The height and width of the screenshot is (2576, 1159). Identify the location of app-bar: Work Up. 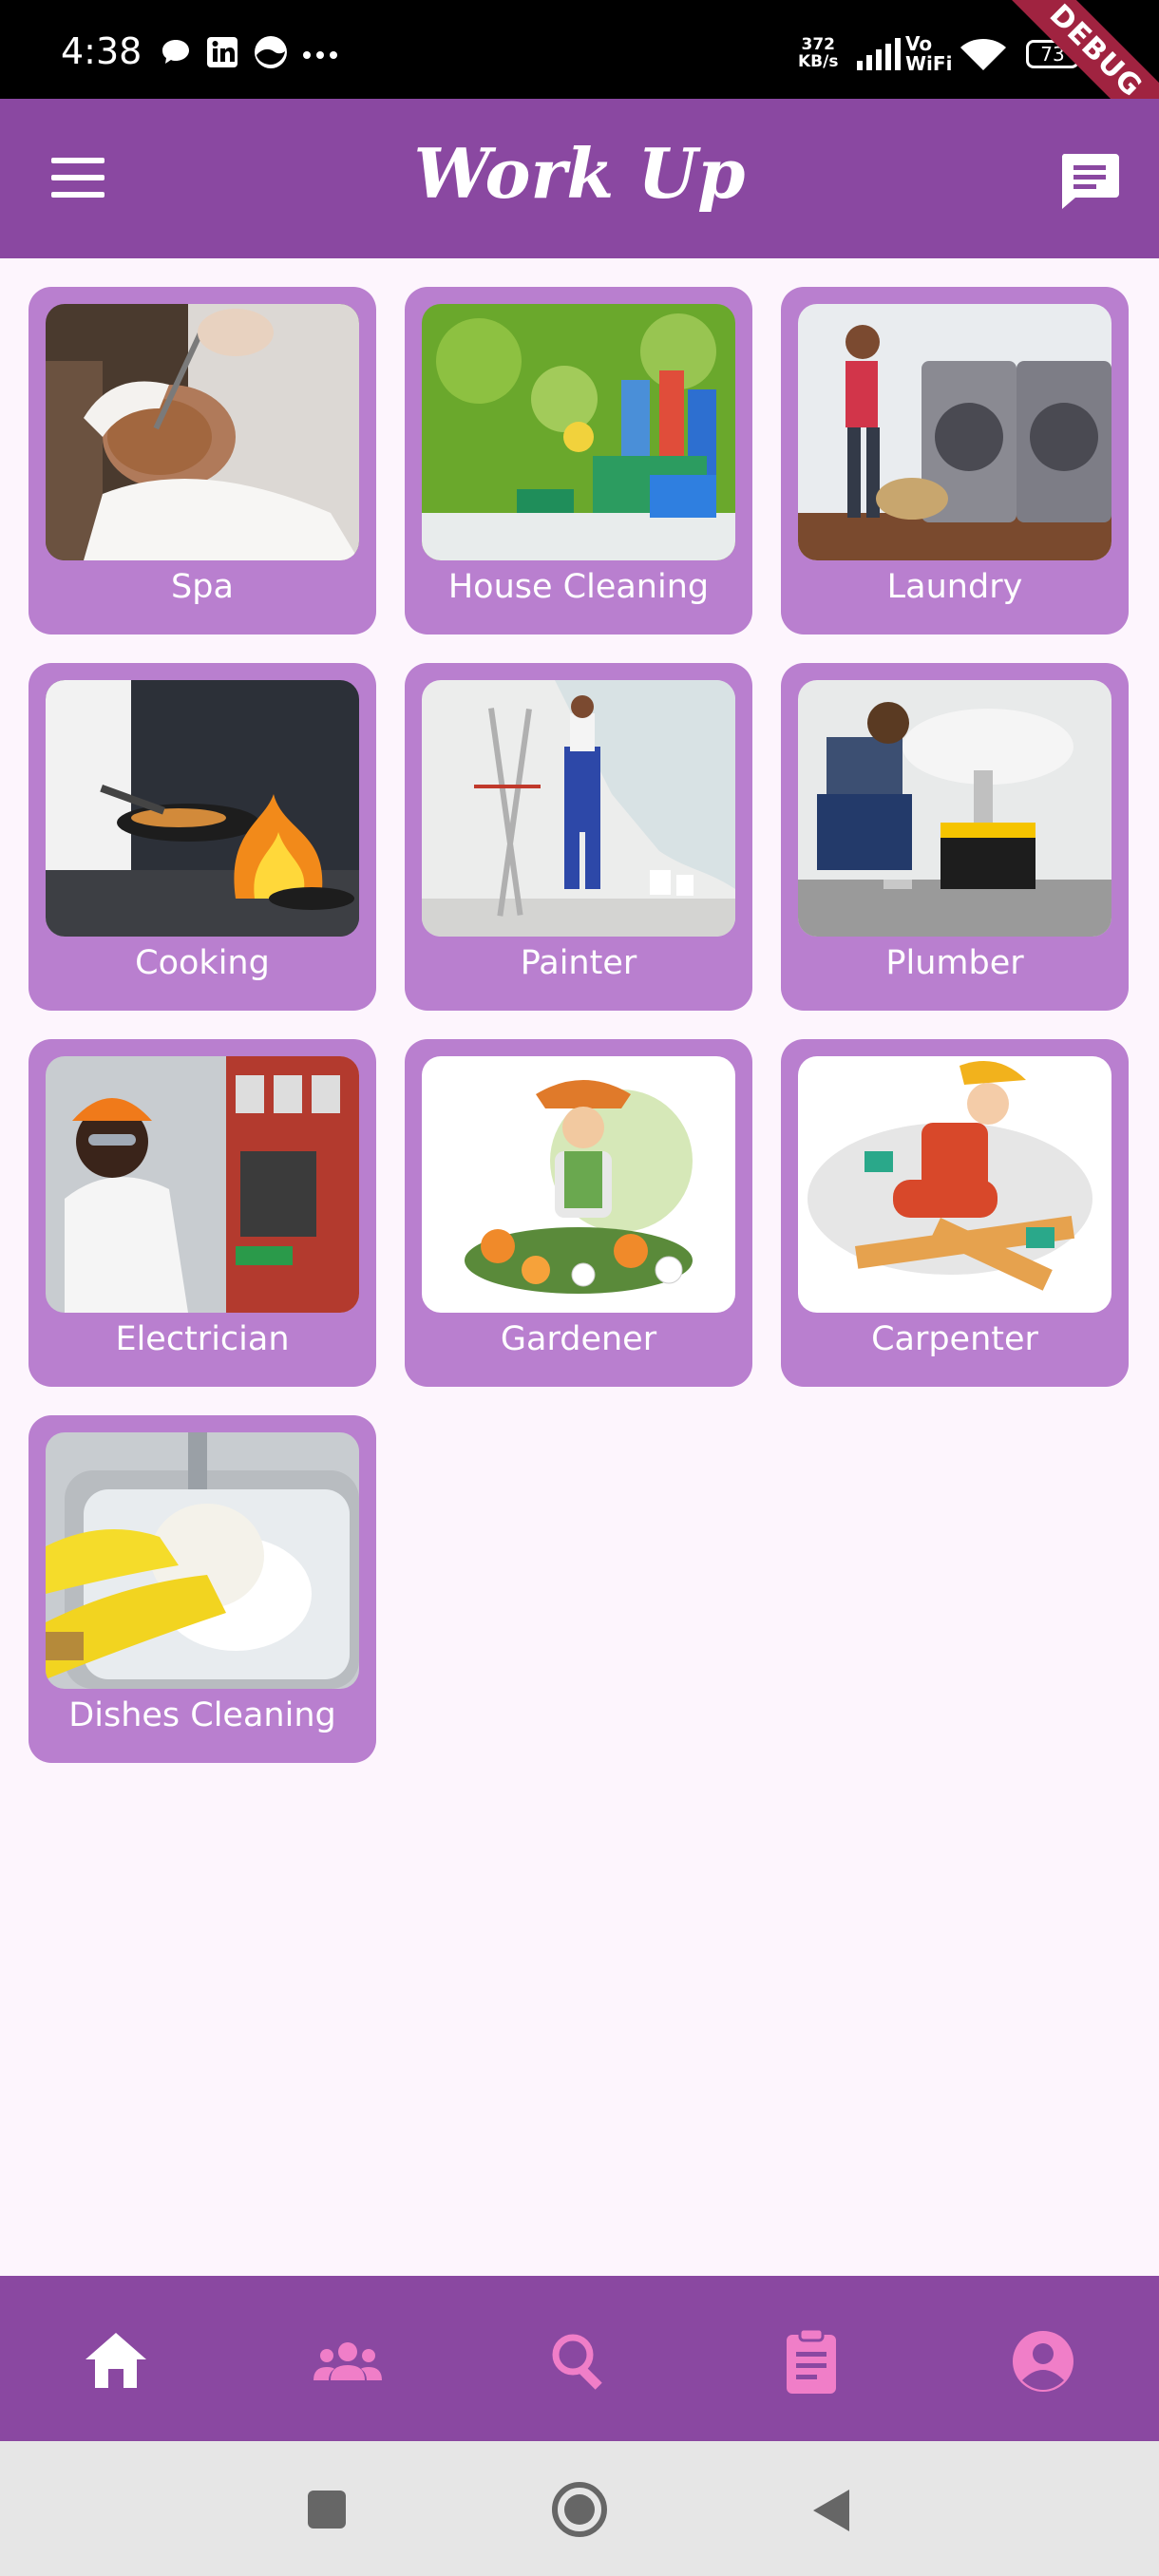
(579, 178).